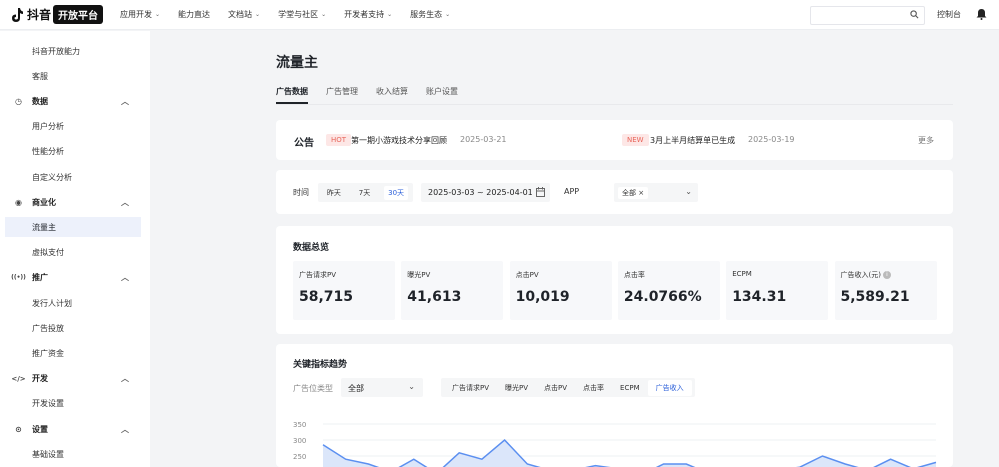 The width and height of the screenshot is (999, 467). I want to click on top-menu-item: 学堂与社区 ⌄, so click(302, 14).